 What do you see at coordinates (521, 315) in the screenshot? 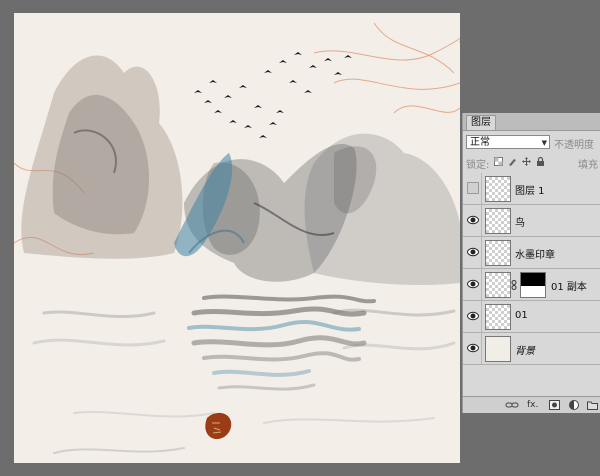
I see `layer-name: 01` at bounding box center [521, 315].